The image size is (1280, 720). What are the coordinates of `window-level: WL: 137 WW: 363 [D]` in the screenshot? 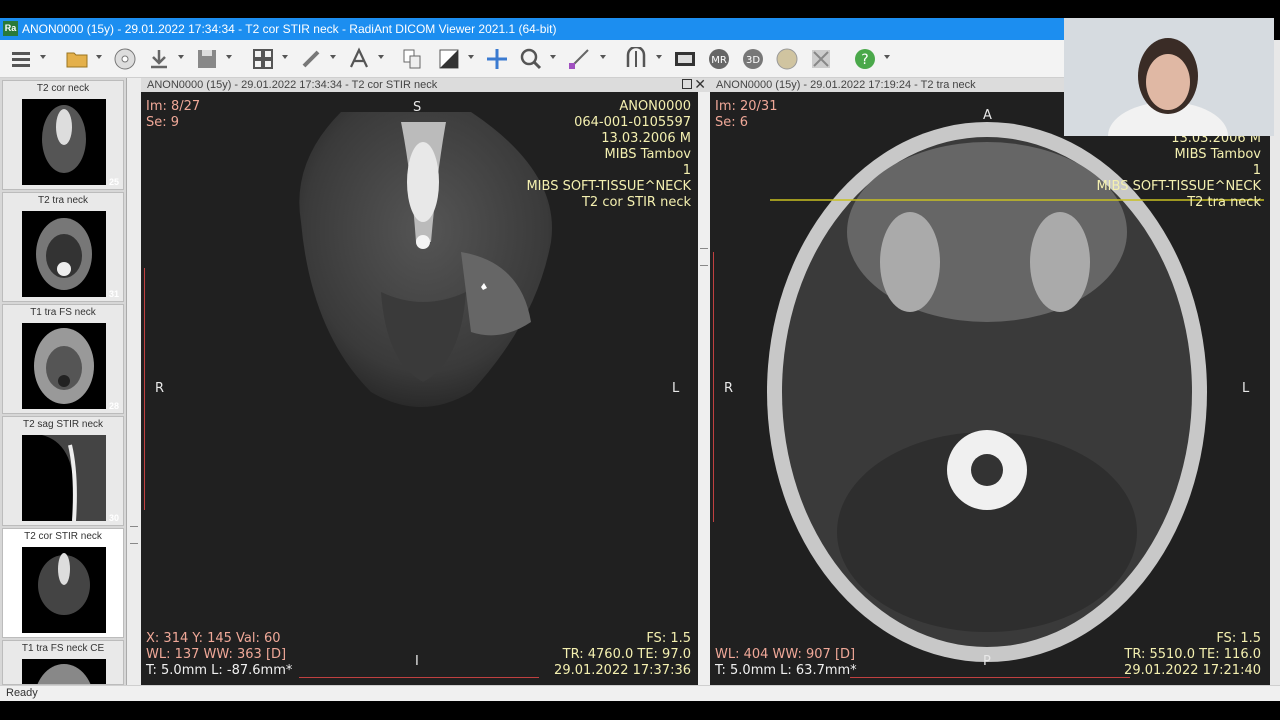 It's located at (216, 654).